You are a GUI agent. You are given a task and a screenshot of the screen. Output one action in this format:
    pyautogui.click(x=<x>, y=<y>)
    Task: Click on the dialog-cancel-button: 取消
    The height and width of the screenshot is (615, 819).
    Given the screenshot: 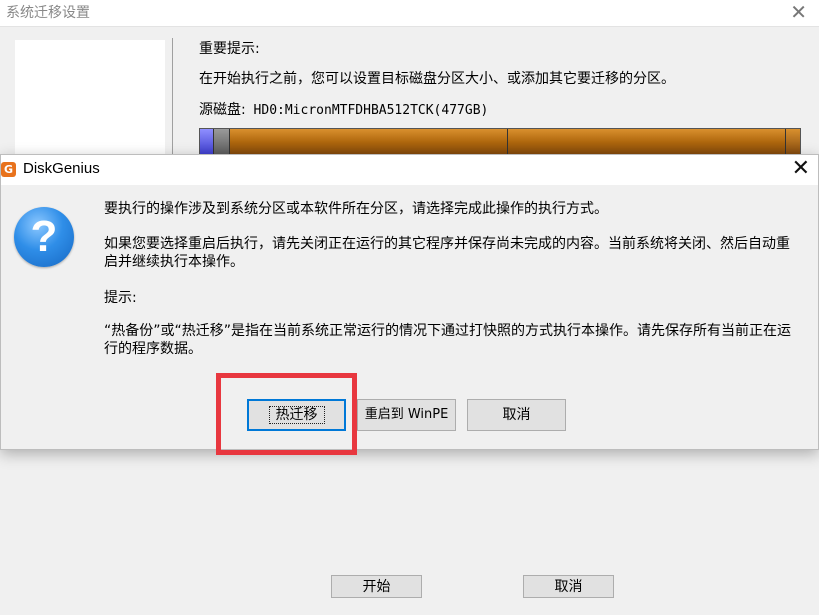 What is the action you would take?
    pyautogui.click(x=516, y=415)
    